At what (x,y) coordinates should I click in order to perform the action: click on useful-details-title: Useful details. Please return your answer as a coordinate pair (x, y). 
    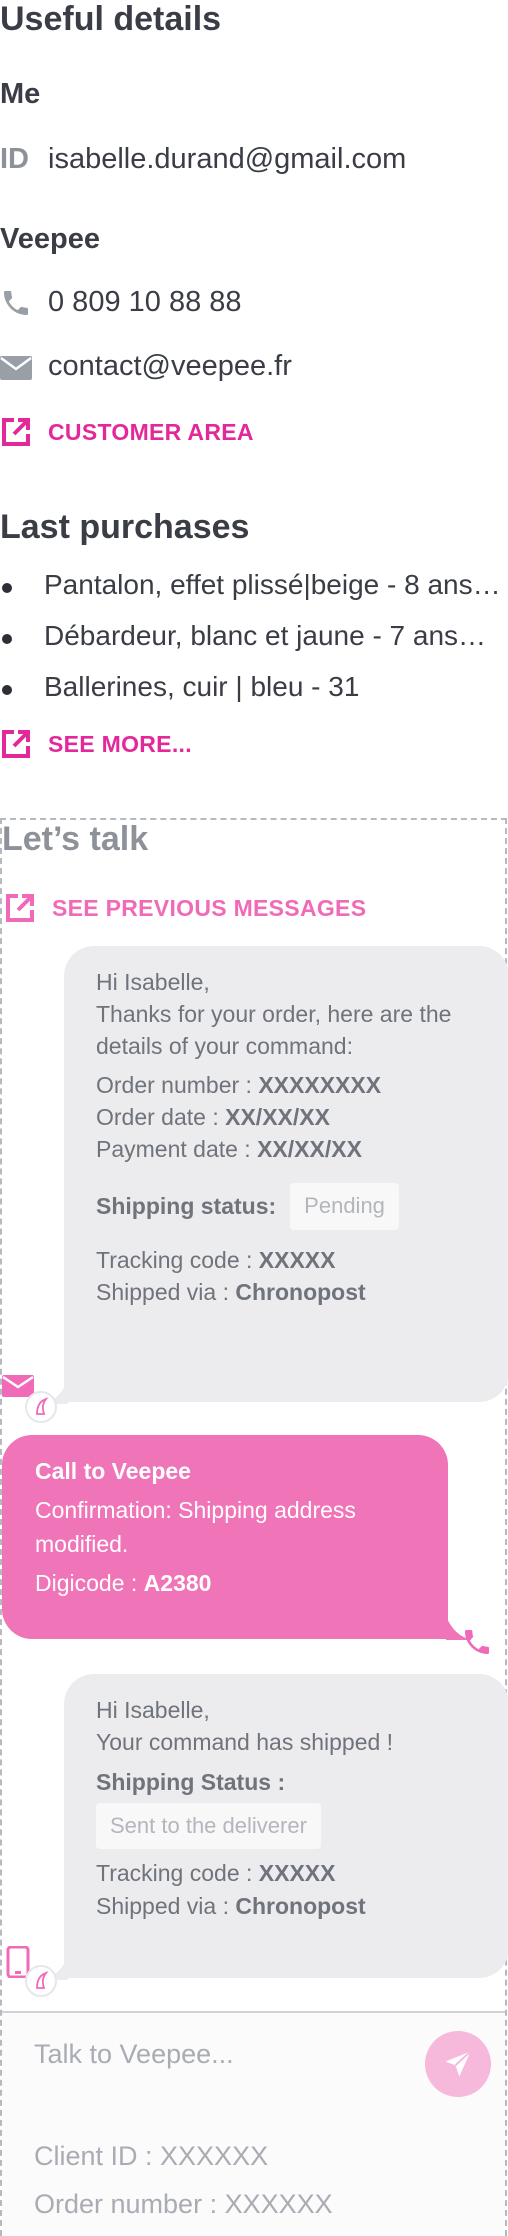
    Looking at the image, I should click on (111, 19).